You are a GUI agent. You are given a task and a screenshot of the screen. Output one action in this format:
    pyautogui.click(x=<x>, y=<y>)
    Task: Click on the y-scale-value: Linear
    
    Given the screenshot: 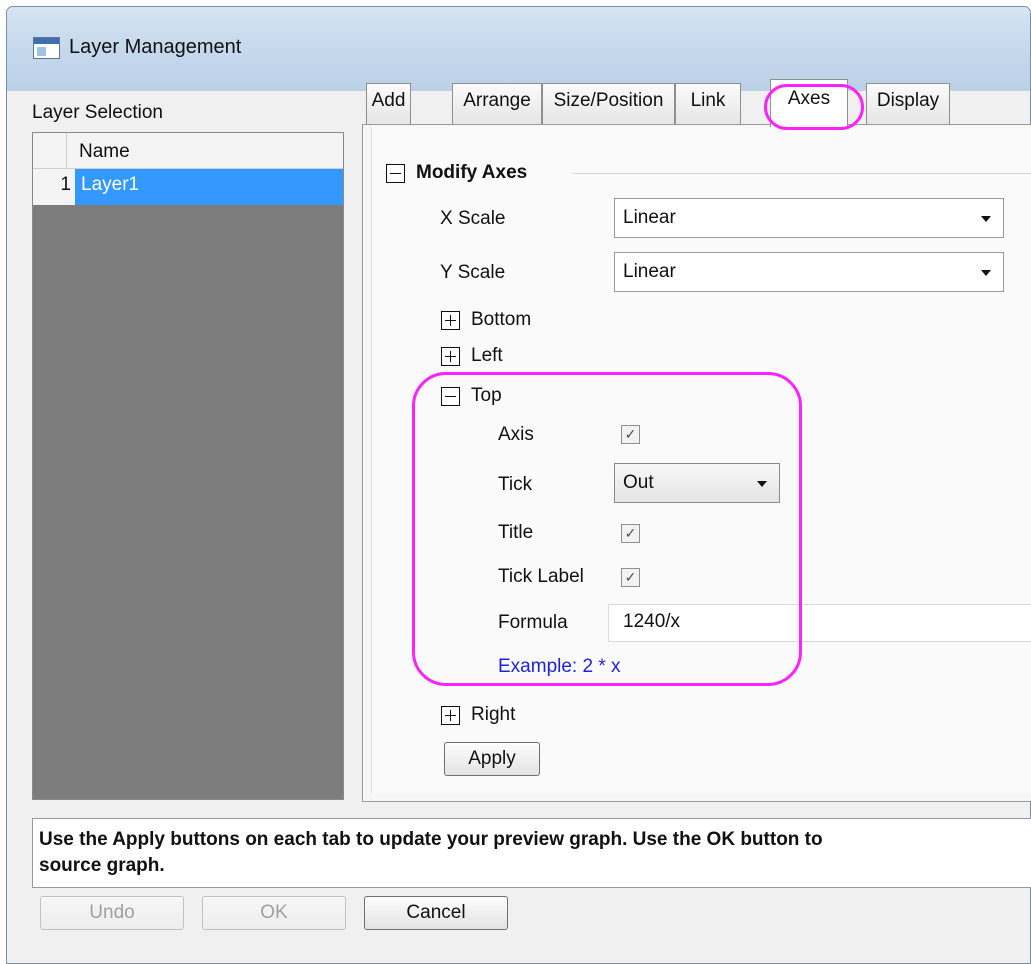 What is the action you would take?
    pyautogui.click(x=649, y=271)
    